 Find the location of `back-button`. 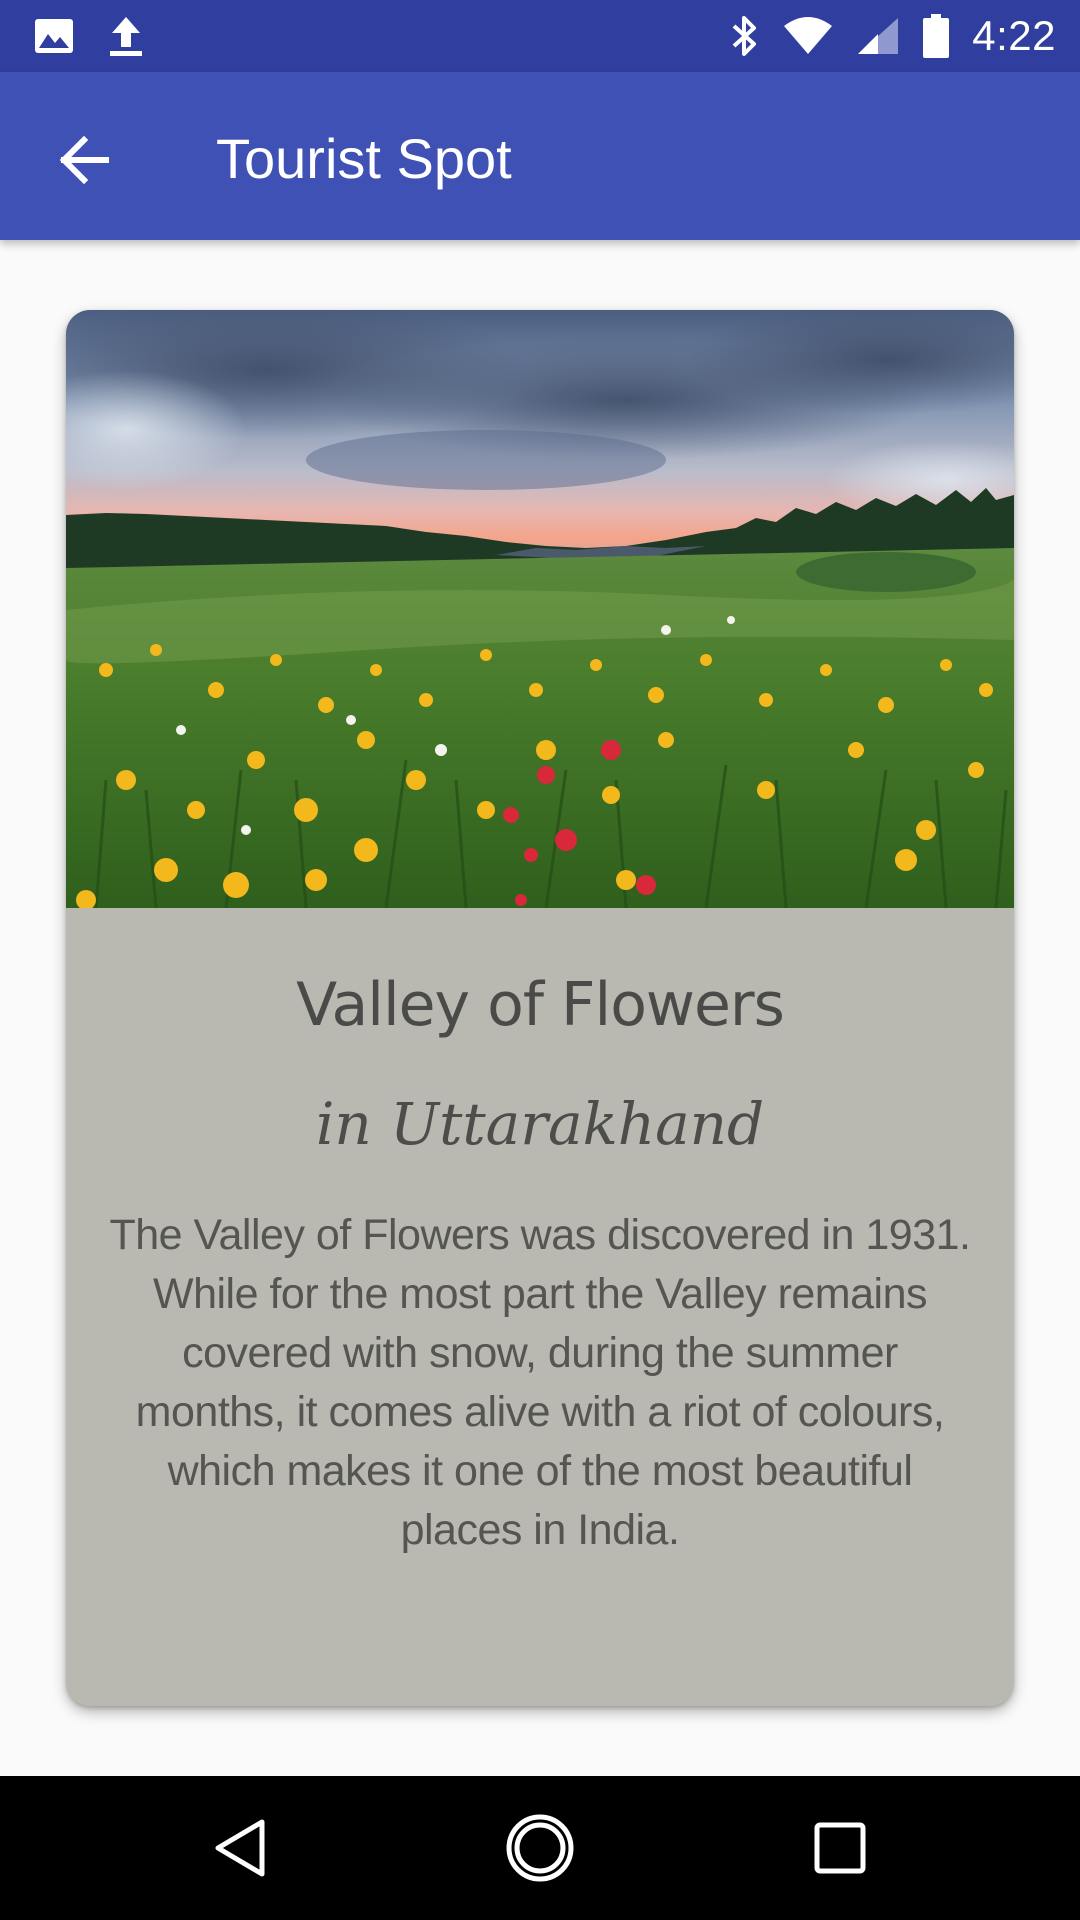

back-button is located at coordinates (84, 160).